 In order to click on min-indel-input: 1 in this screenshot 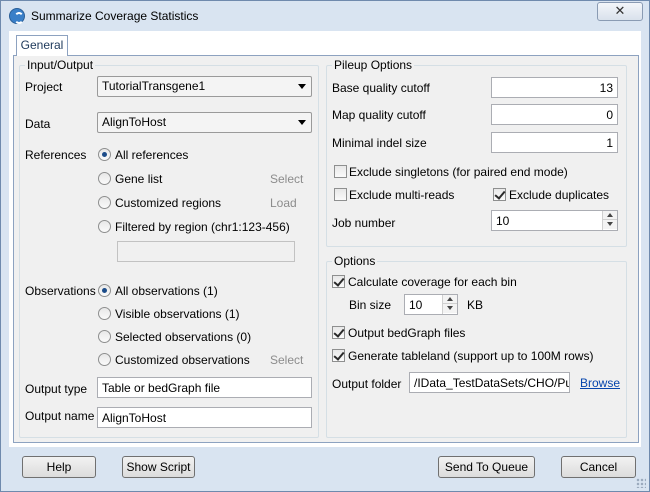, I will do `click(554, 142)`.